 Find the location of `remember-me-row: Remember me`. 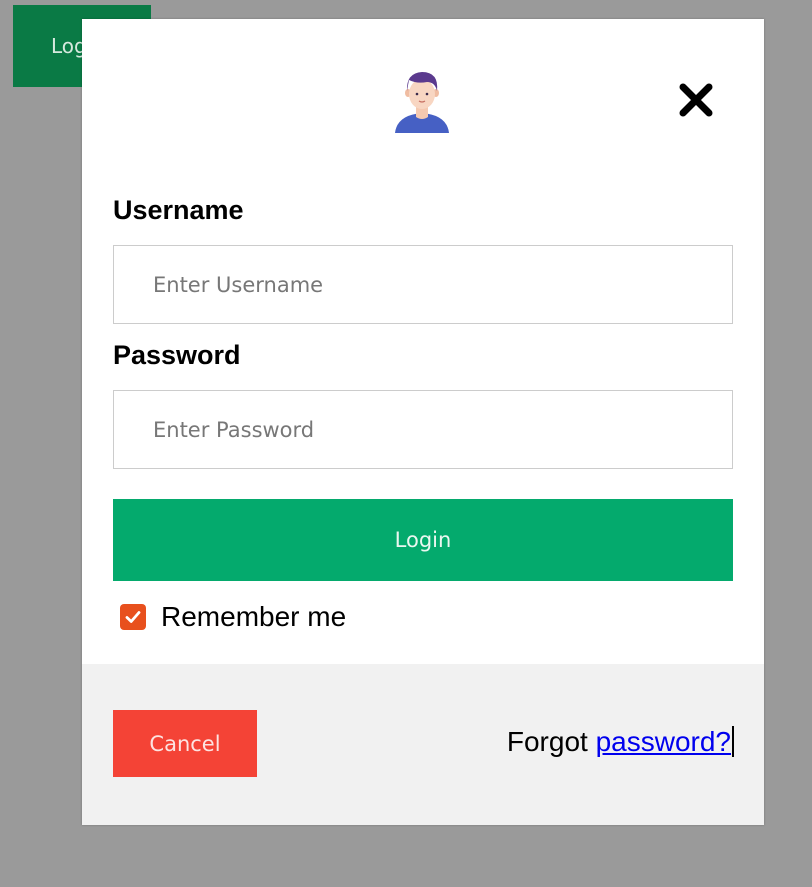

remember-me-row: Remember me is located at coordinates (233, 617).